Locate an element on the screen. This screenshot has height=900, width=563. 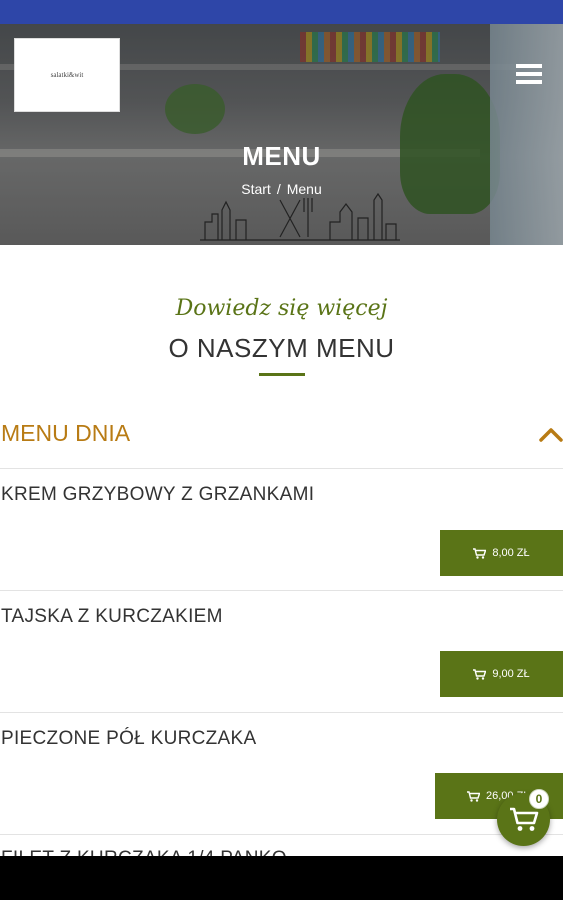
heading-underline is located at coordinates (282, 374).